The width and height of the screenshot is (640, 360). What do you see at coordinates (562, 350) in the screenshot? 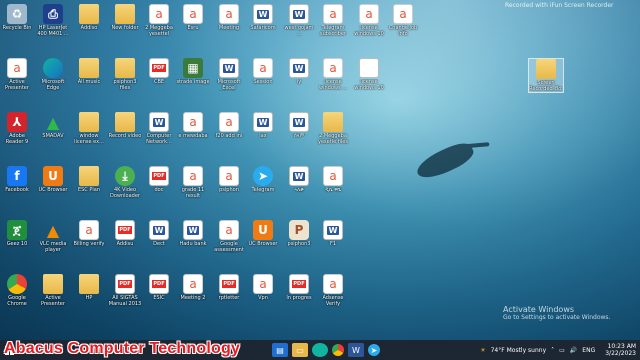
I see `network-icon: ▭` at bounding box center [562, 350].